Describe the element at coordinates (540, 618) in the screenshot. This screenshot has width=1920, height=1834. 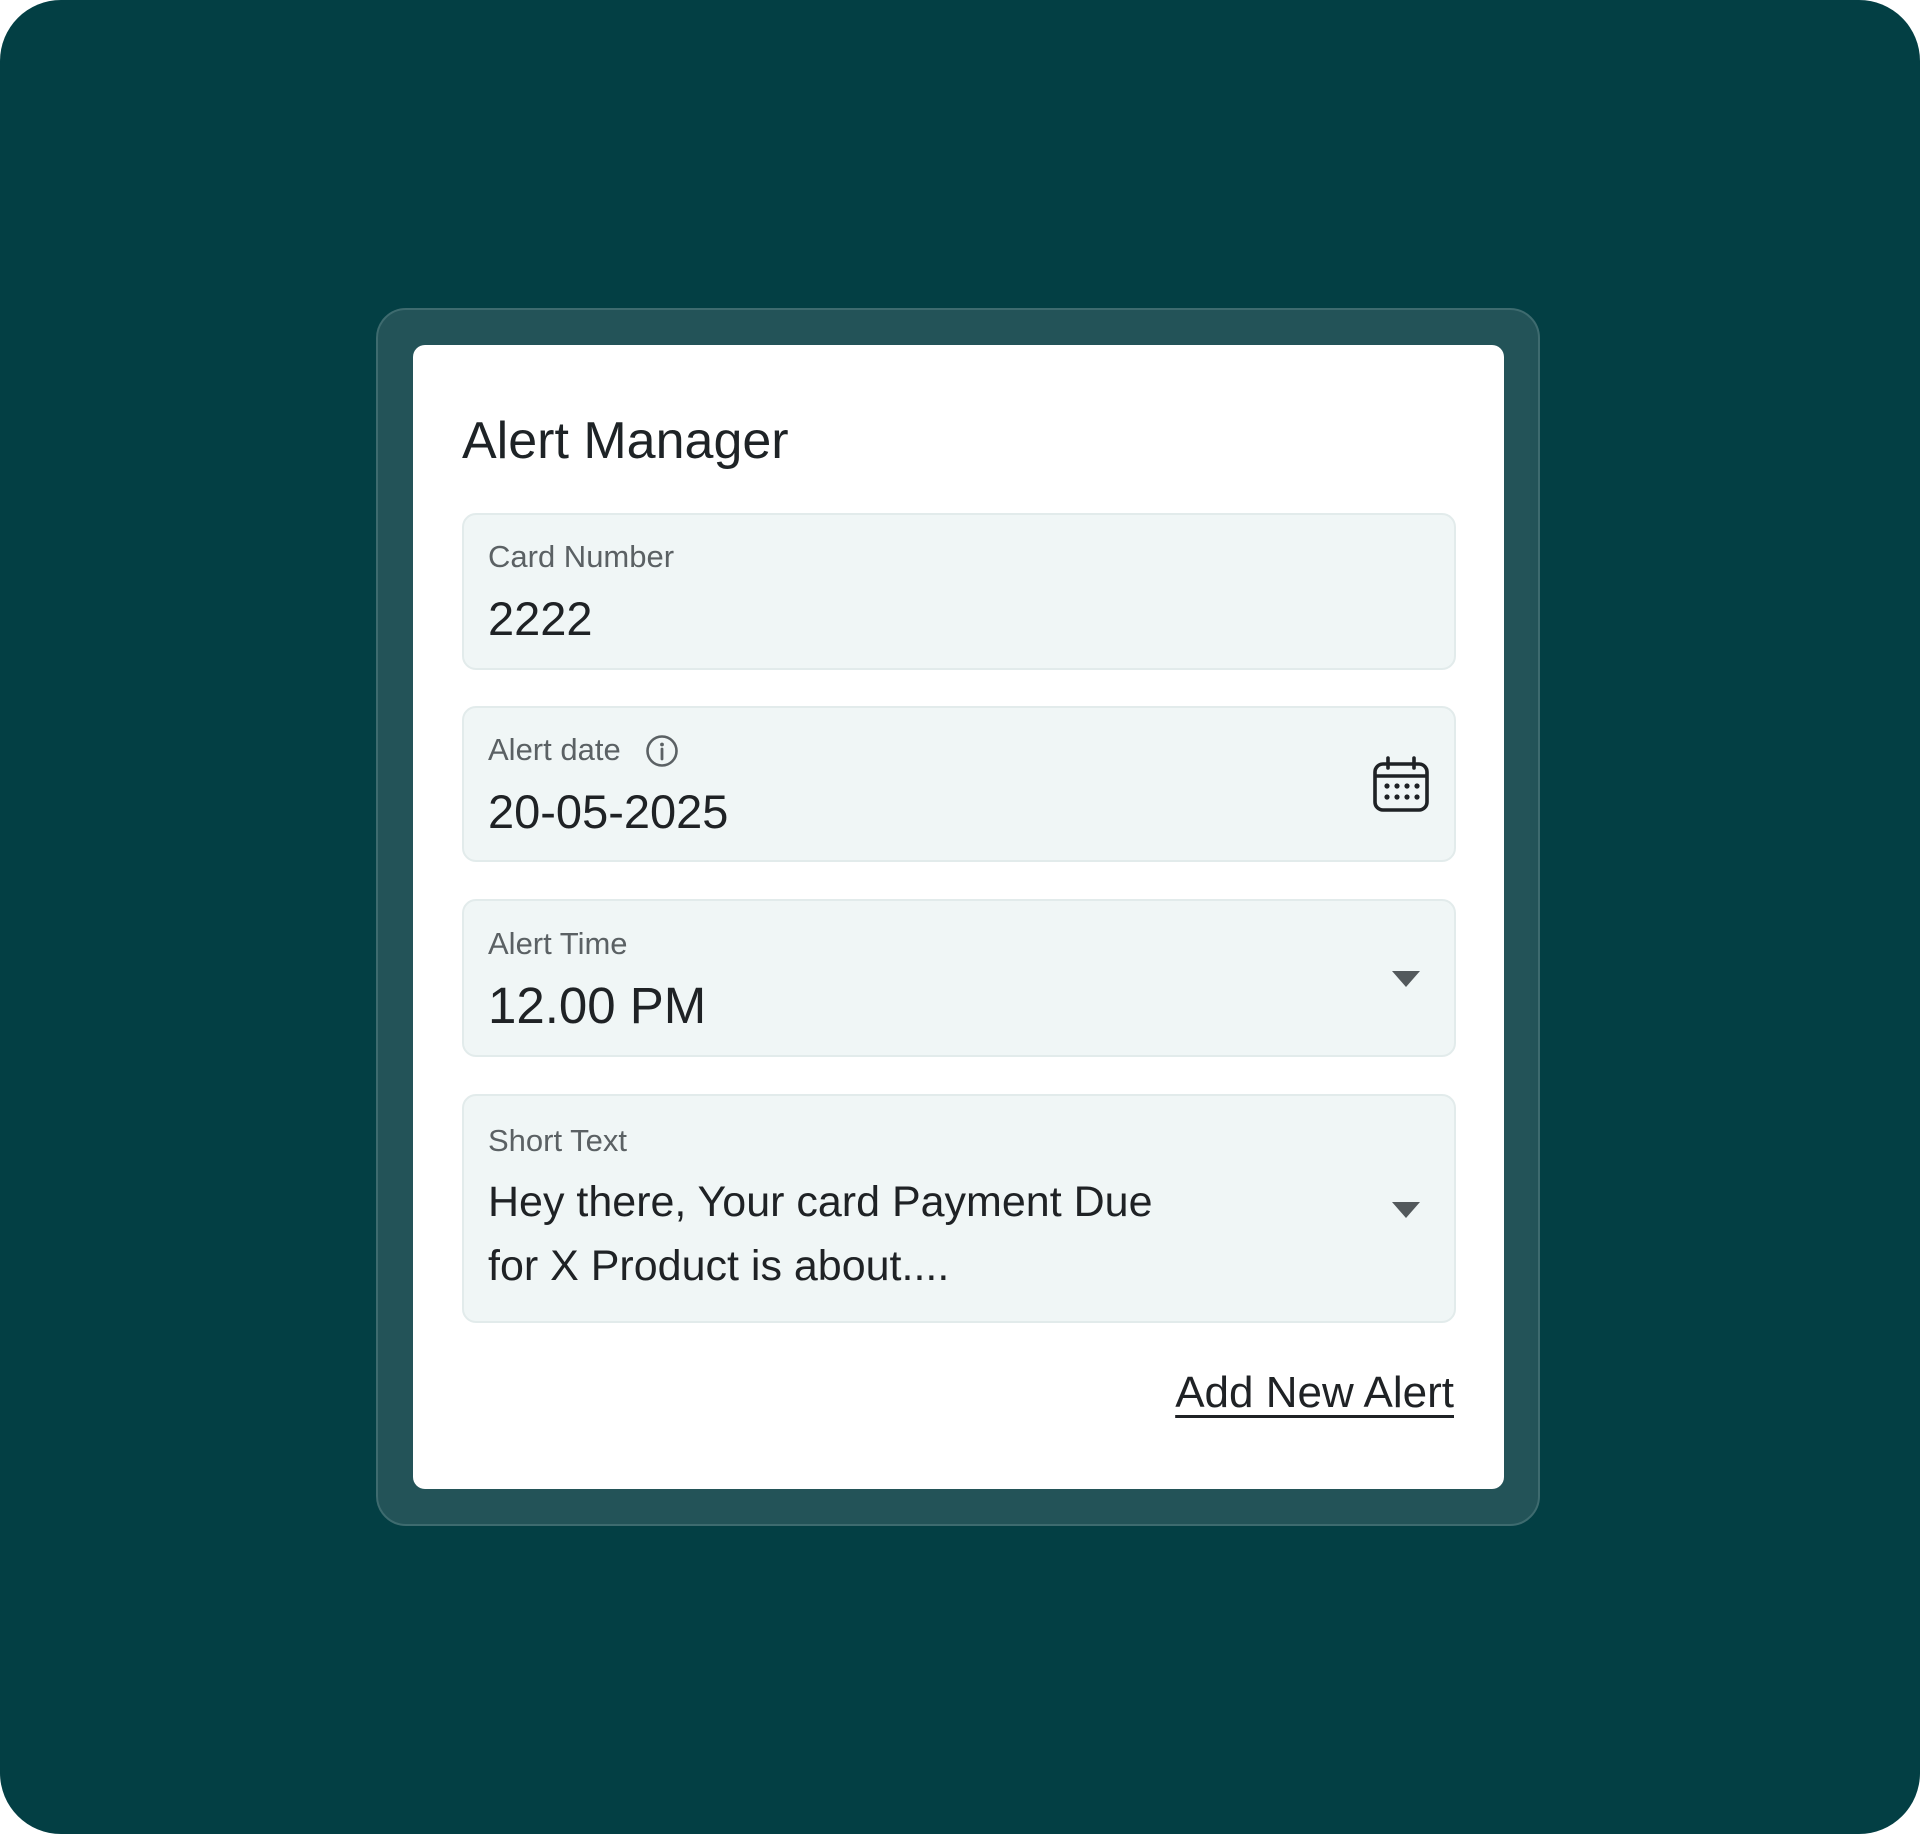
I see `card-number-value: 2222` at that location.